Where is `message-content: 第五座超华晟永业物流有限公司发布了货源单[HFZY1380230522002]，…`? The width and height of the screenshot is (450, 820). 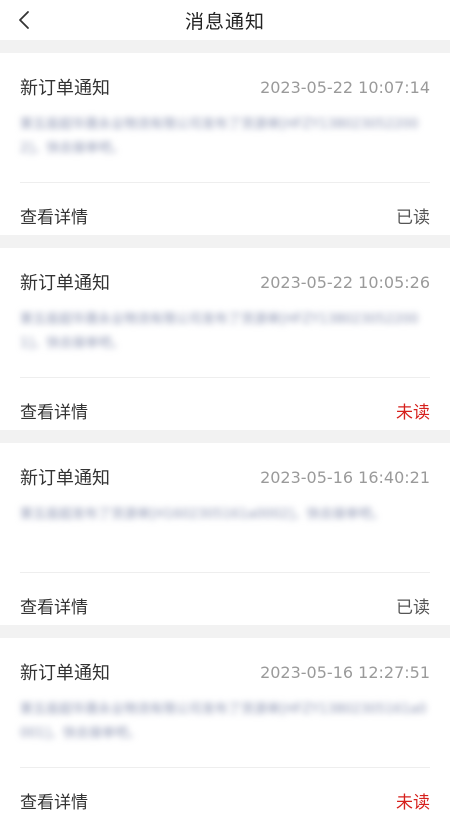 message-content: 第五座超华晟永业物流有限公司发布了货源单[HFZY1380230522002]，… is located at coordinates (219, 136).